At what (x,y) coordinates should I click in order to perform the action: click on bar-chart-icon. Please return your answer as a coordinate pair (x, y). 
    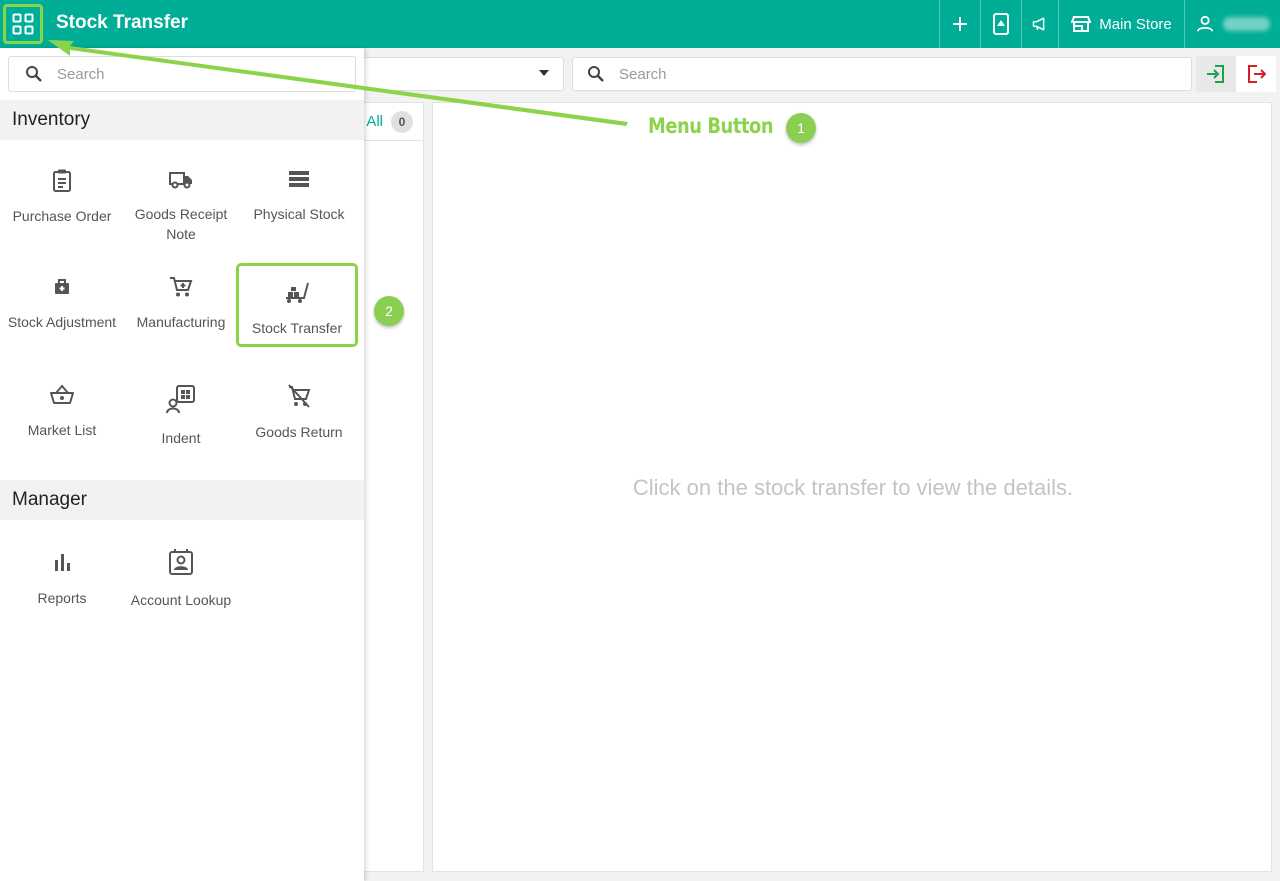
    Looking at the image, I should click on (62, 562).